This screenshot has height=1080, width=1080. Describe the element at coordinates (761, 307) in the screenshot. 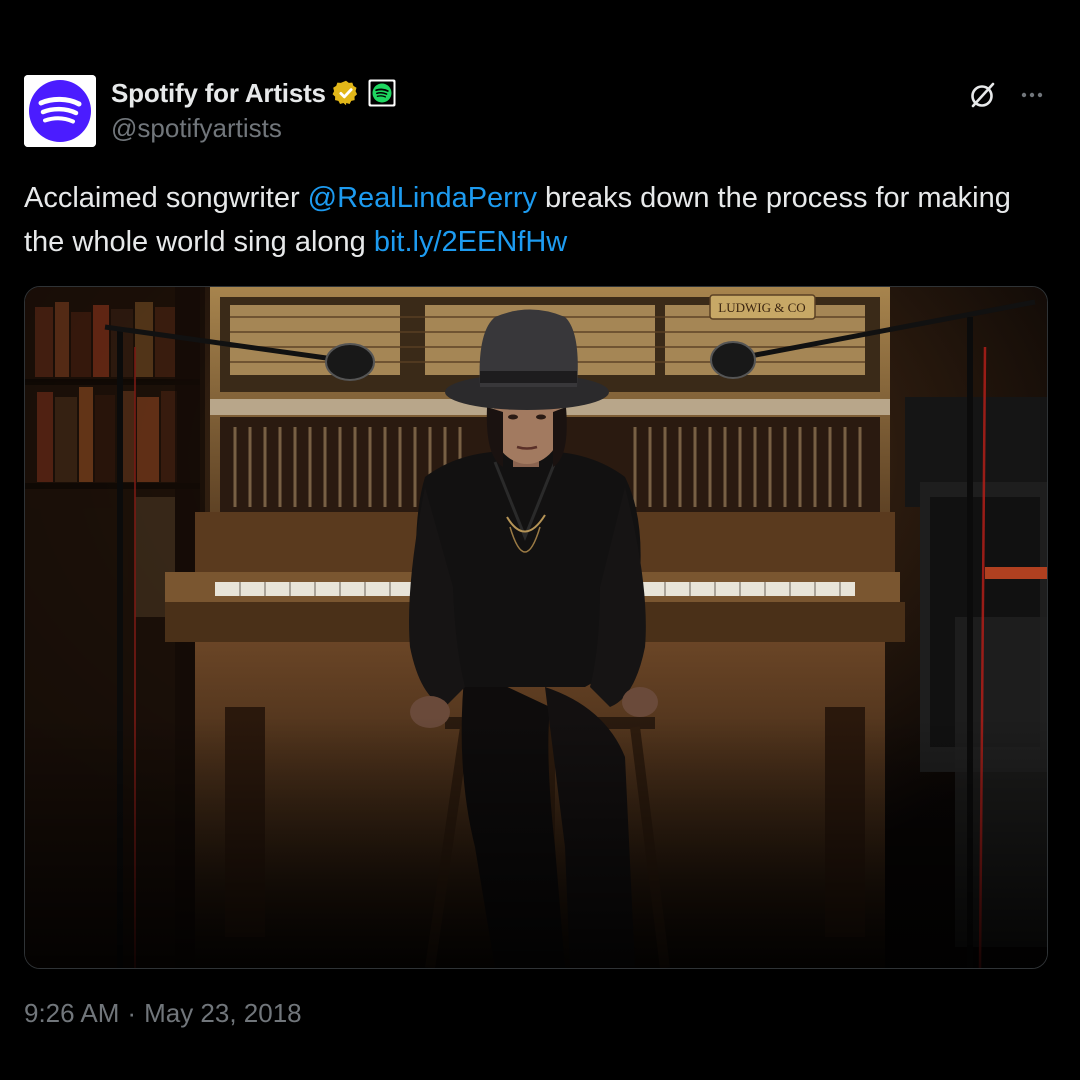

I see `piano-brand-text: LUDWIG & CO` at that location.